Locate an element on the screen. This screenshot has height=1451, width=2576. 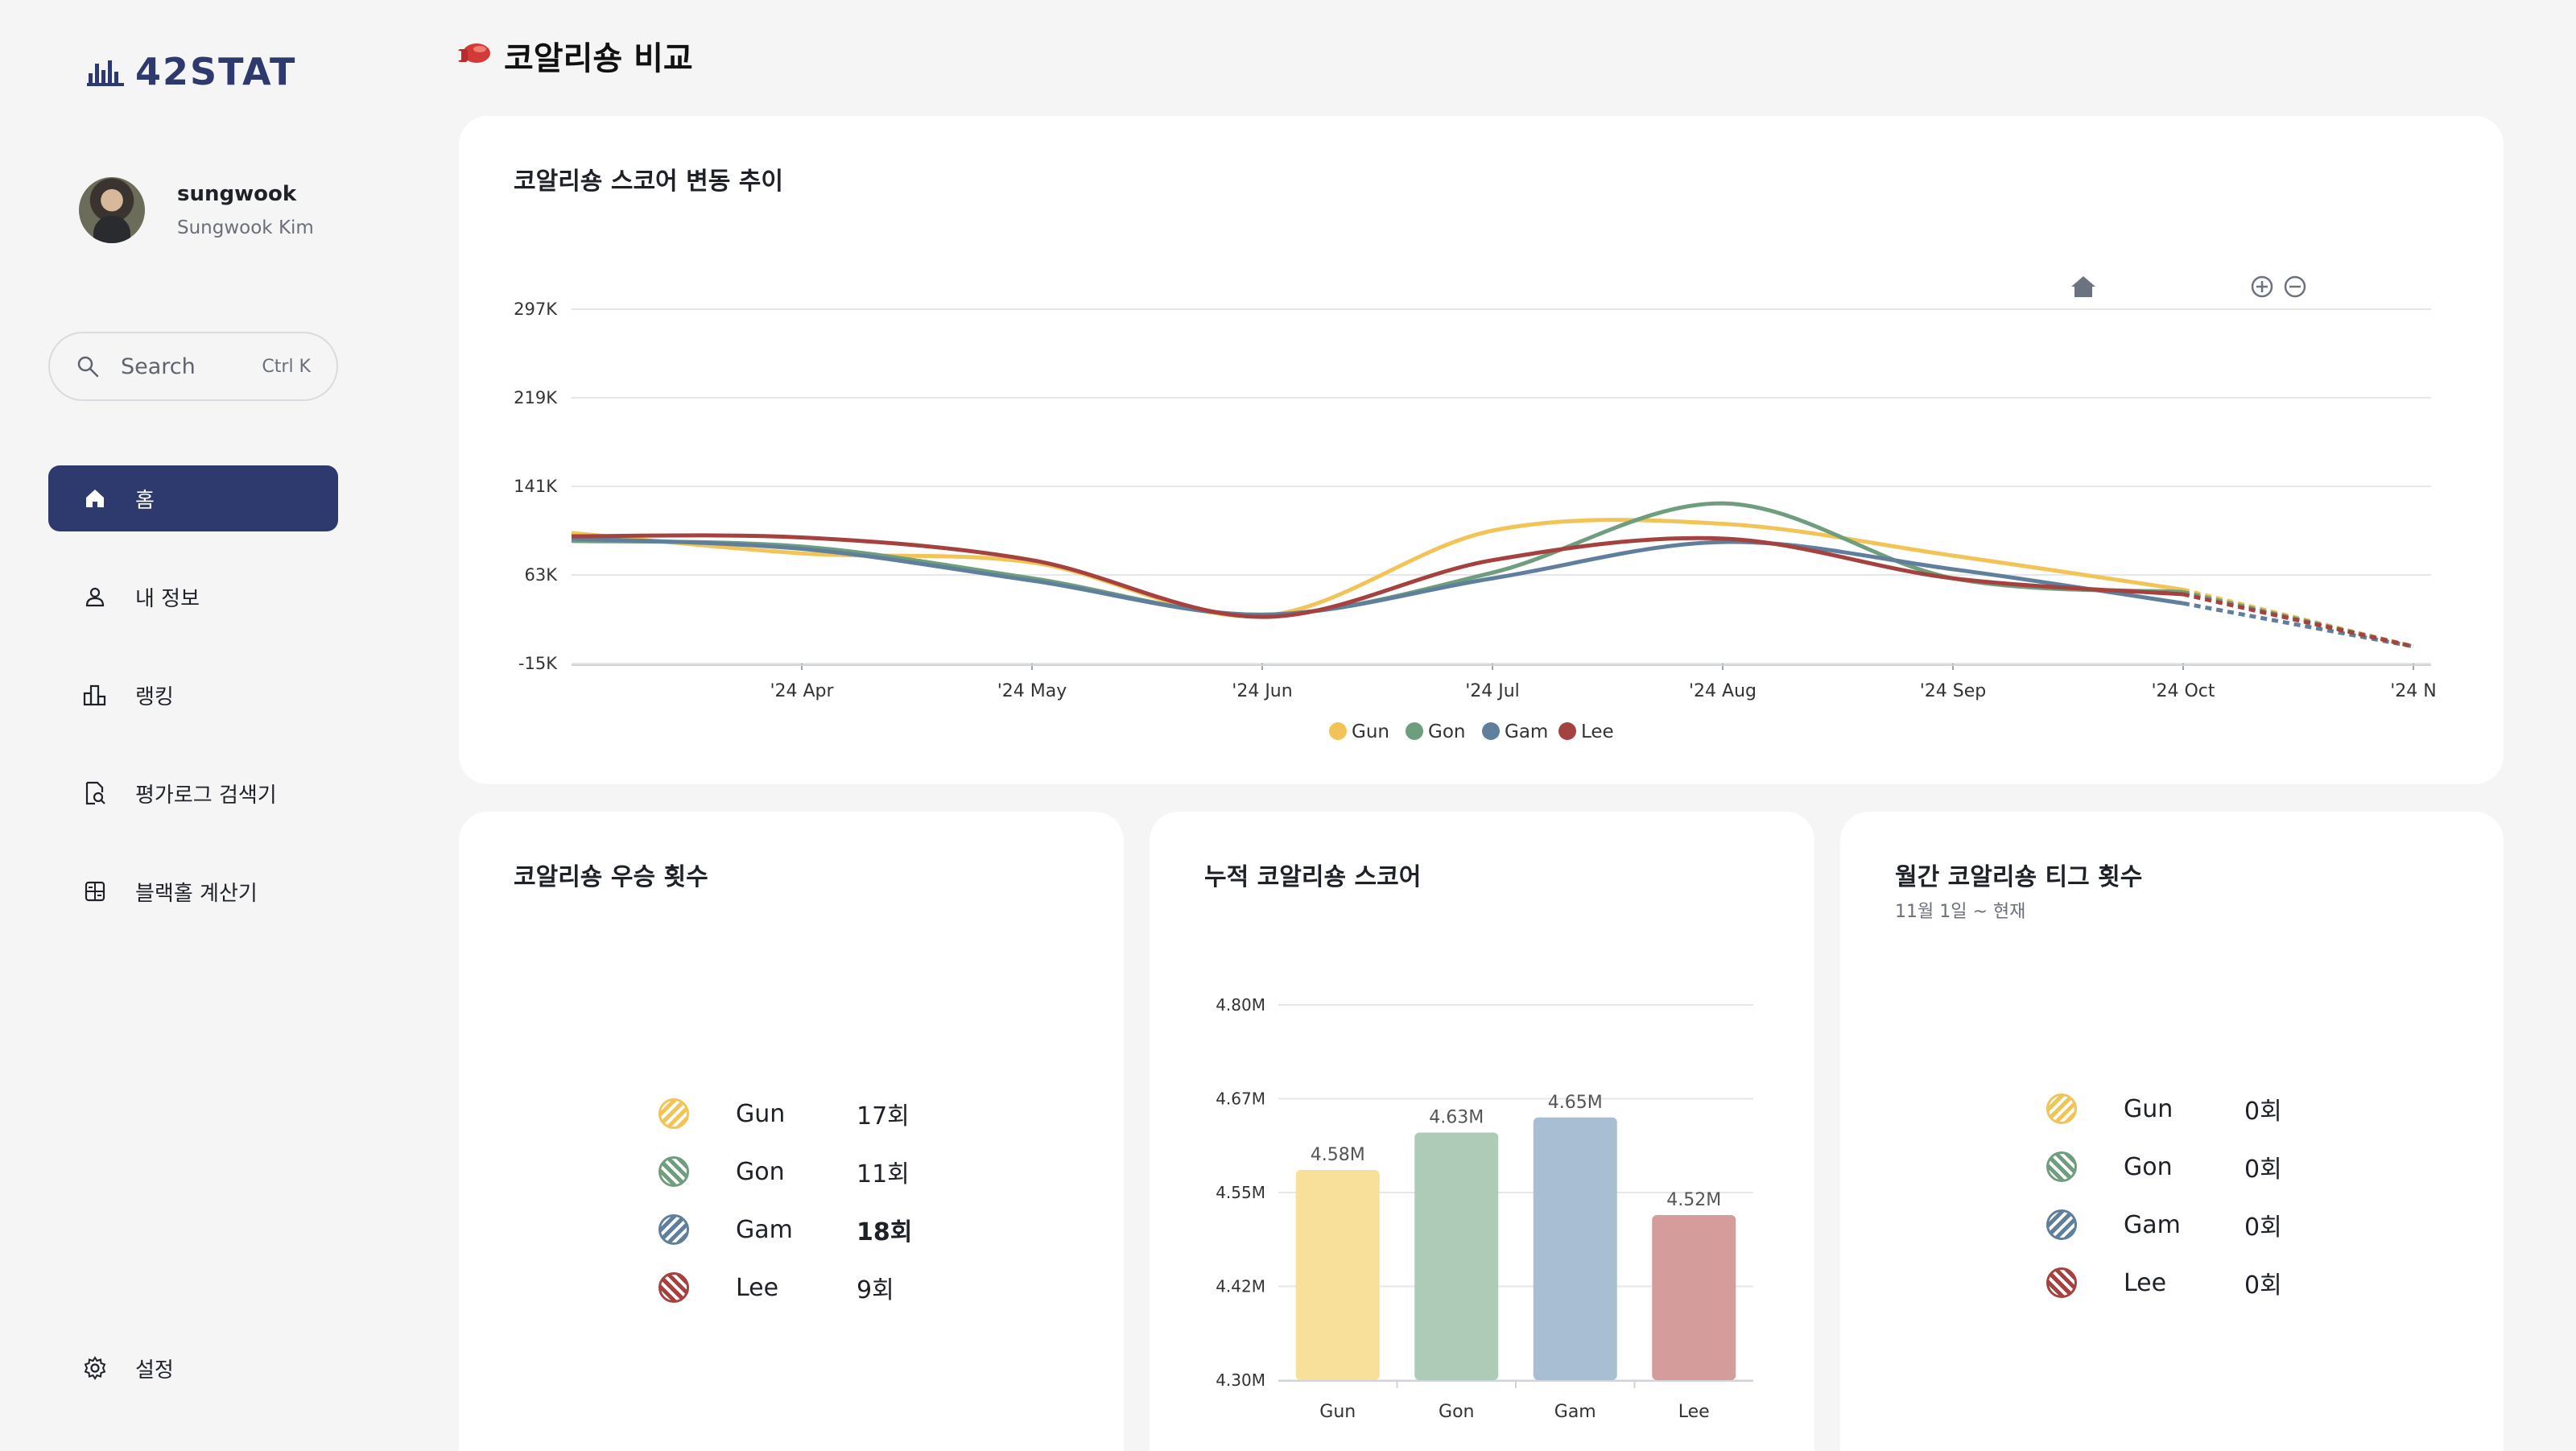
y-tick-label: 63K is located at coordinates (542, 575).